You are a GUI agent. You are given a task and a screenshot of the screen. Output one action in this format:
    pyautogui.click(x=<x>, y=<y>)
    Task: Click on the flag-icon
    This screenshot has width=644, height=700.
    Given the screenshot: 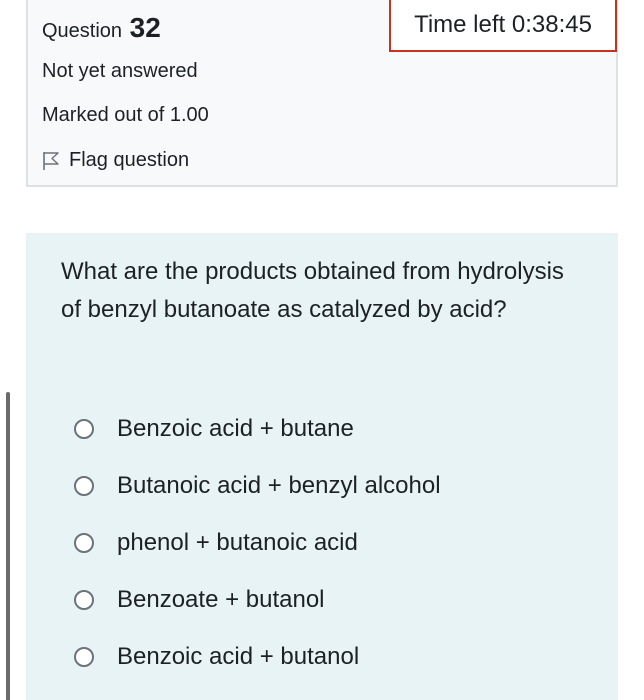 What is the action you would take?
    pyautogui.click(x=51, y=161)
    